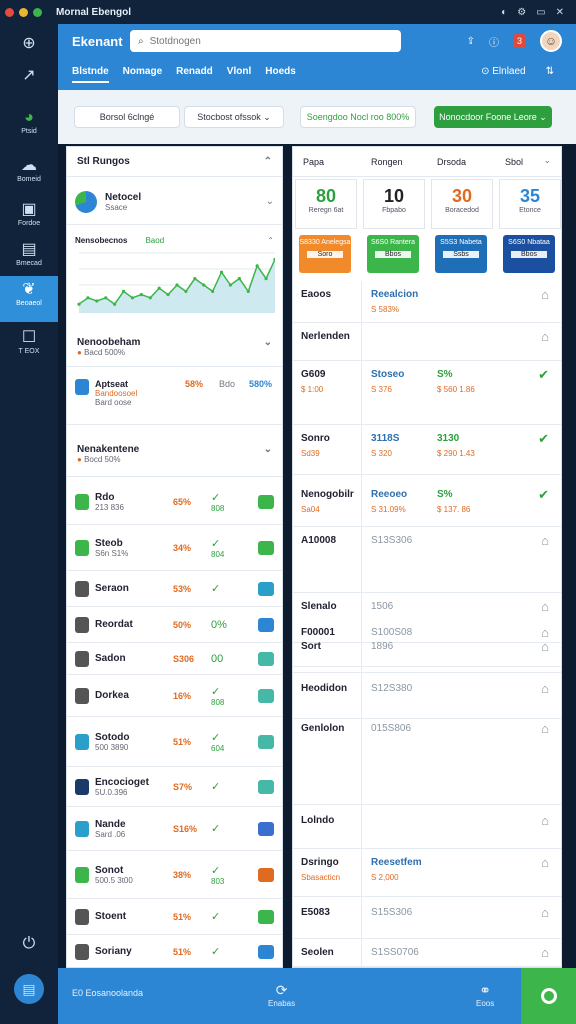 The height and width of the screenshot is (1024, 576). I want to click on sidebar-item-bomeid: ☁ Bomeid, so click(29, 169).